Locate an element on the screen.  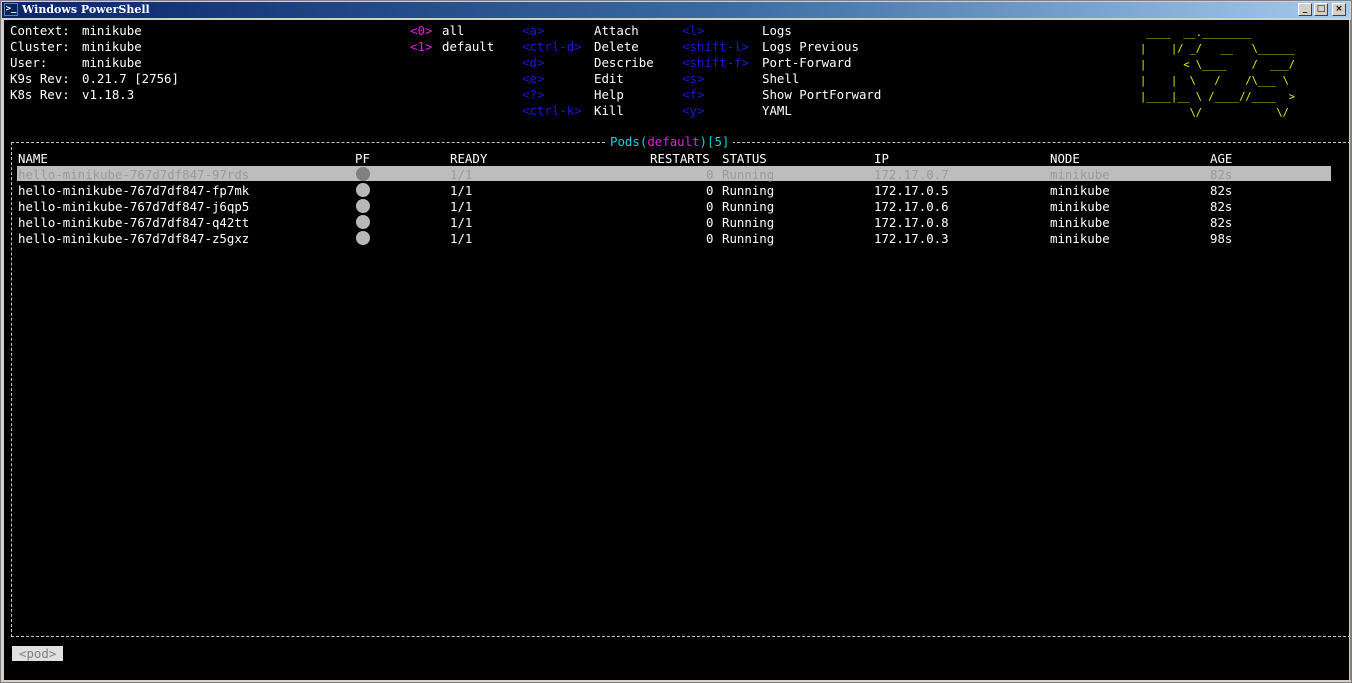
logo-line: ____ __.________ is located at coordinates (1217, 33).